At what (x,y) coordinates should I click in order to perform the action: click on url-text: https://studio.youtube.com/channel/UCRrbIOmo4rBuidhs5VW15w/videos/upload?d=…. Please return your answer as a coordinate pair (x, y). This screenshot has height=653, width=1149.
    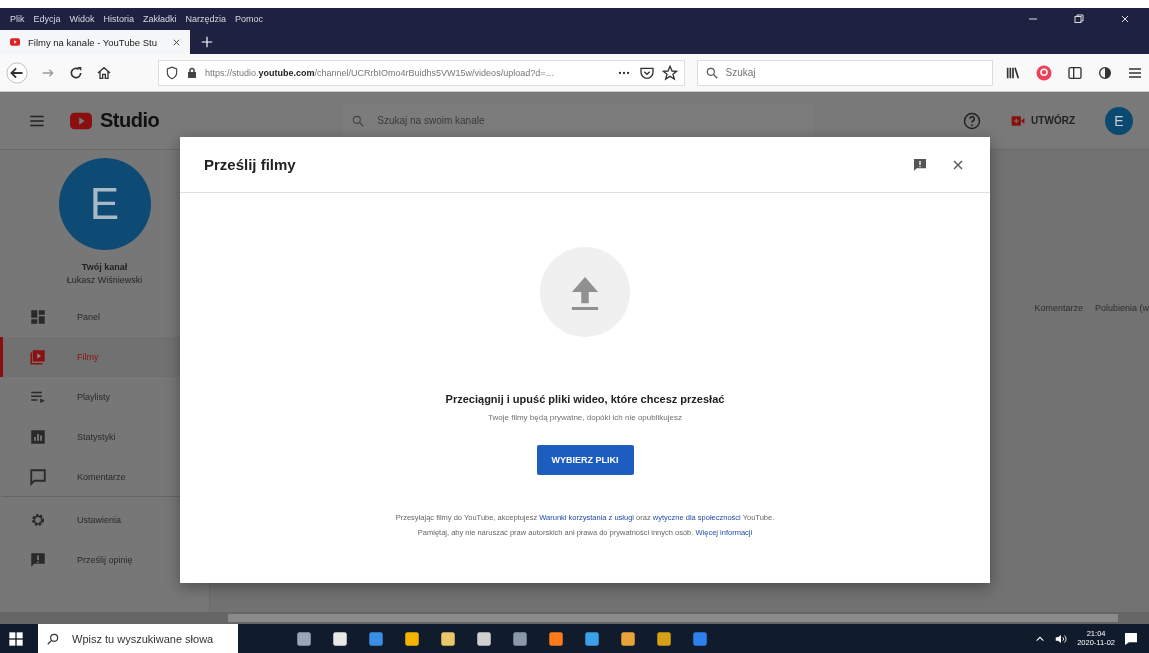
    Looking at the image, I should click on (380, 72).